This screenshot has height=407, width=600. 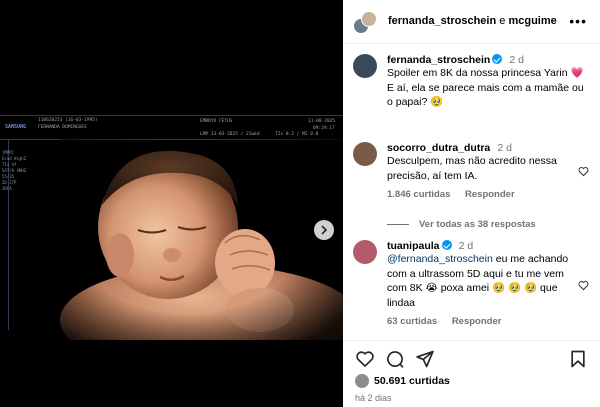 What do you see at coordinates (516, 60) in the screenshot?
I see `caption-timestamp: 2 d` at bounding box center [516, 60].